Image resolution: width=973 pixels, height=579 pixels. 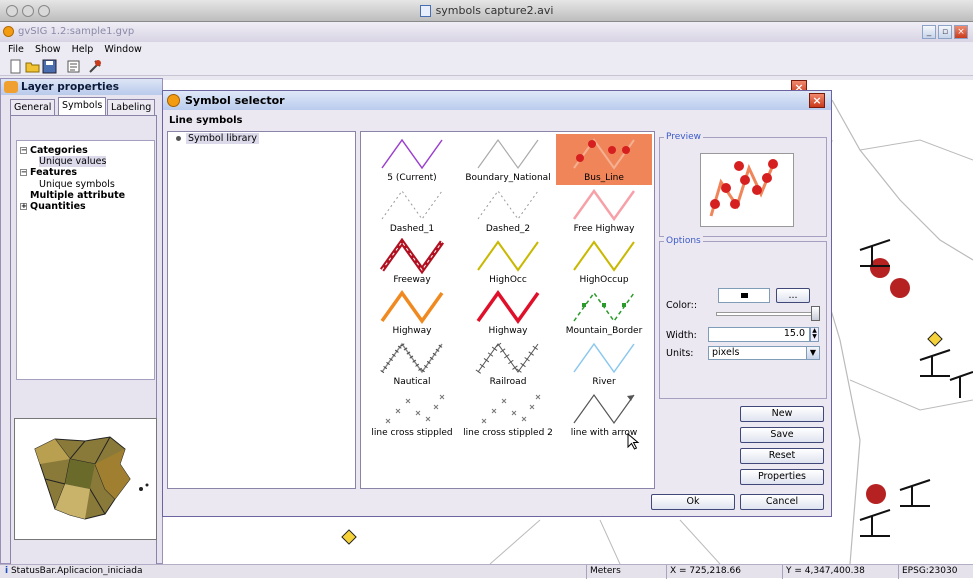 I want to click on gvsig-logo-icon, so click(x=8, y=31).